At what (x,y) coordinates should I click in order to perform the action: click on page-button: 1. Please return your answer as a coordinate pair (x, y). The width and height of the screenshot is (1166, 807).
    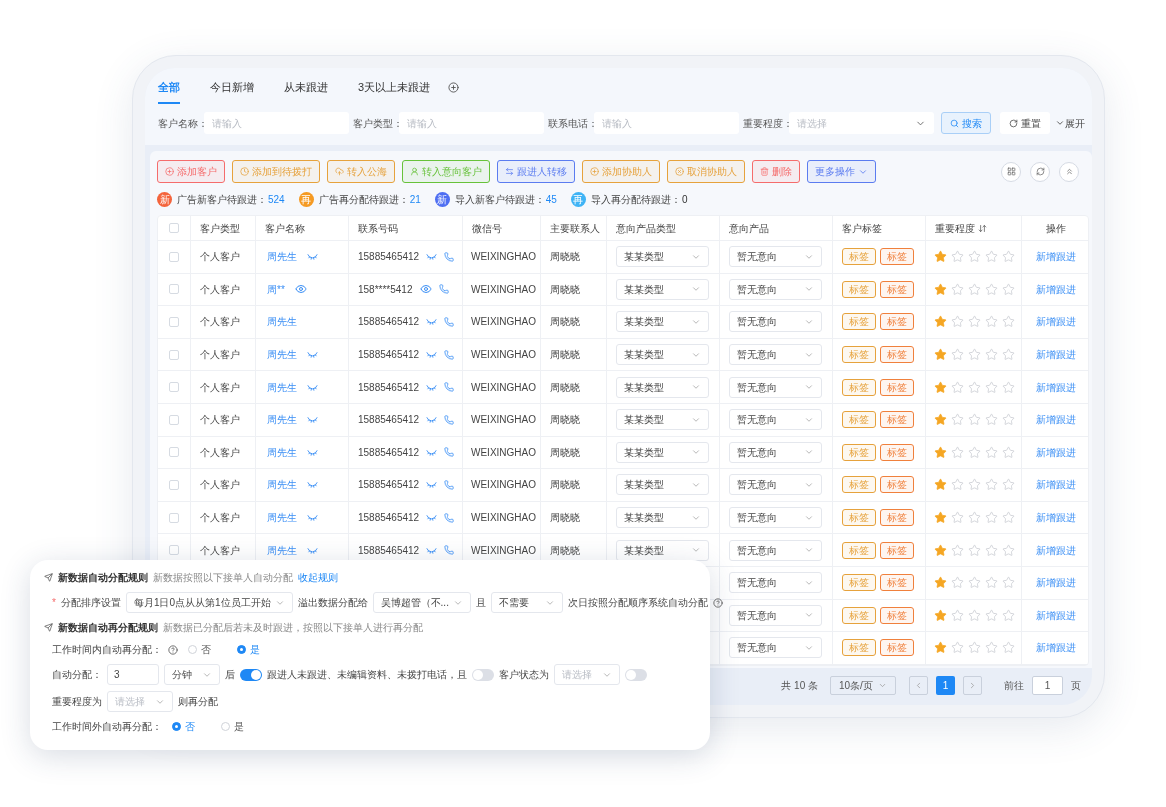
    Looking at the image, I should click on (945, 685).